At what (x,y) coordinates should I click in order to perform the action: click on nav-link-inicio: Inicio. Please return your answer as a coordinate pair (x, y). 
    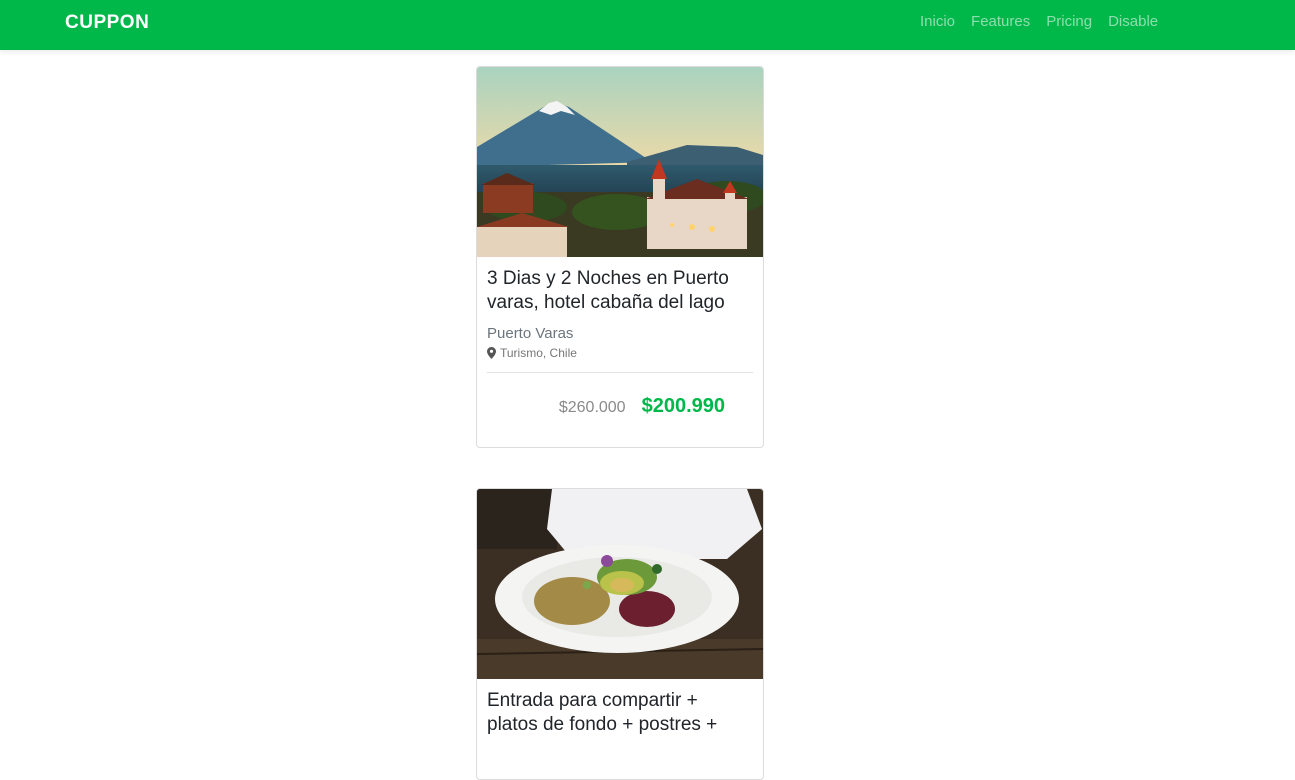
    Looking at the image, I should click on (937, 21).